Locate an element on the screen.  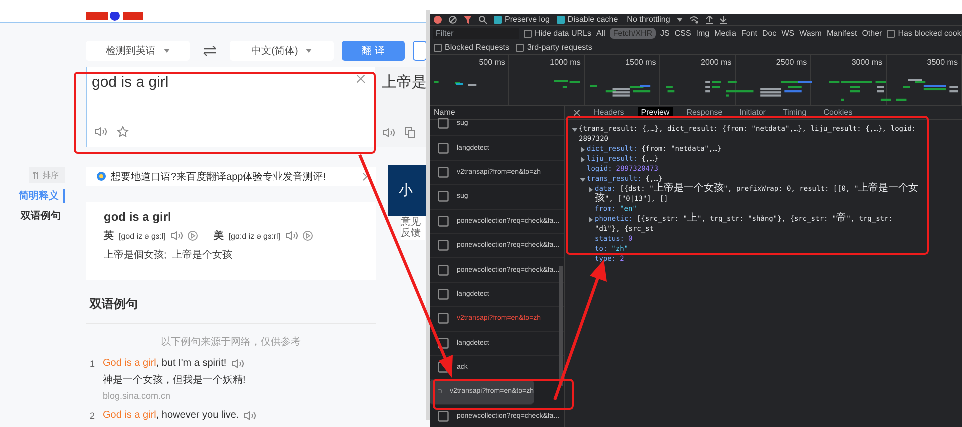
panel-tab: Timing is located at coordinates (795, 112).